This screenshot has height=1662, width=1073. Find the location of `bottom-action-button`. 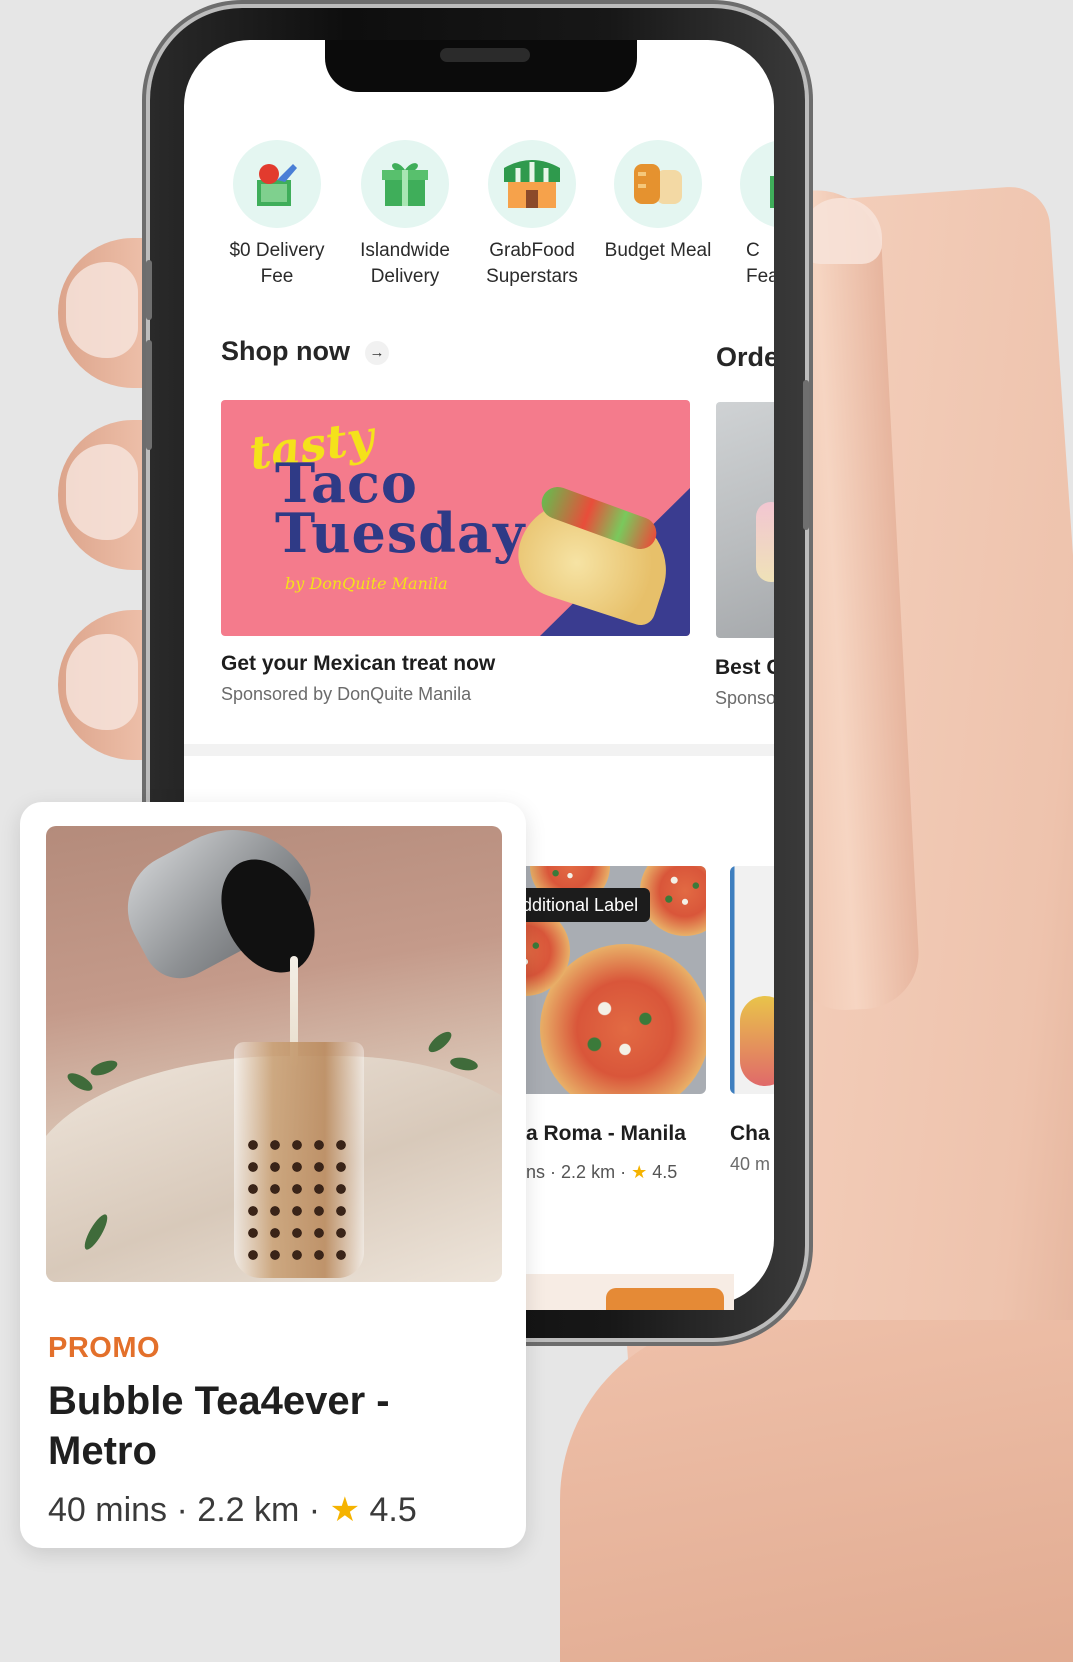

bottom-action-button is located at coordinates (665, 1299).